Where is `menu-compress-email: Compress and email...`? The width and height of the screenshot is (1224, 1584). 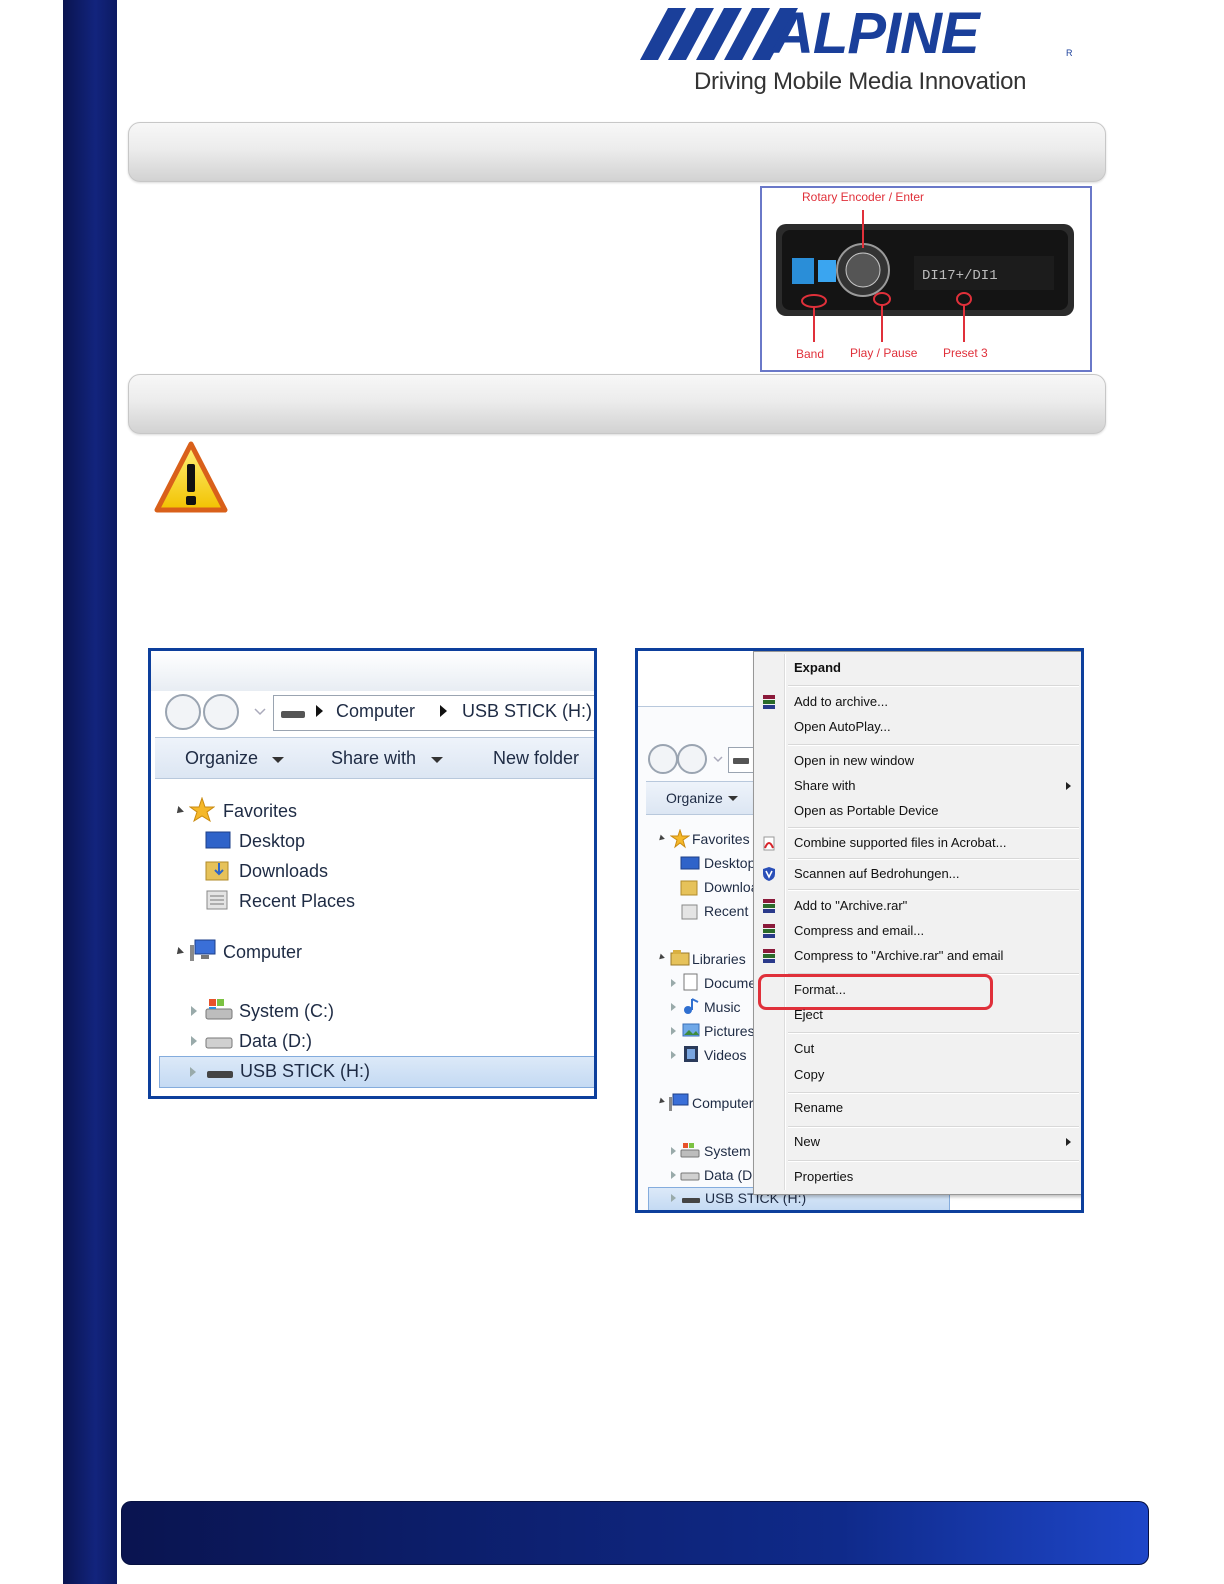
menu-compress-email: Compress and email... is located at coordinates (859, 930).